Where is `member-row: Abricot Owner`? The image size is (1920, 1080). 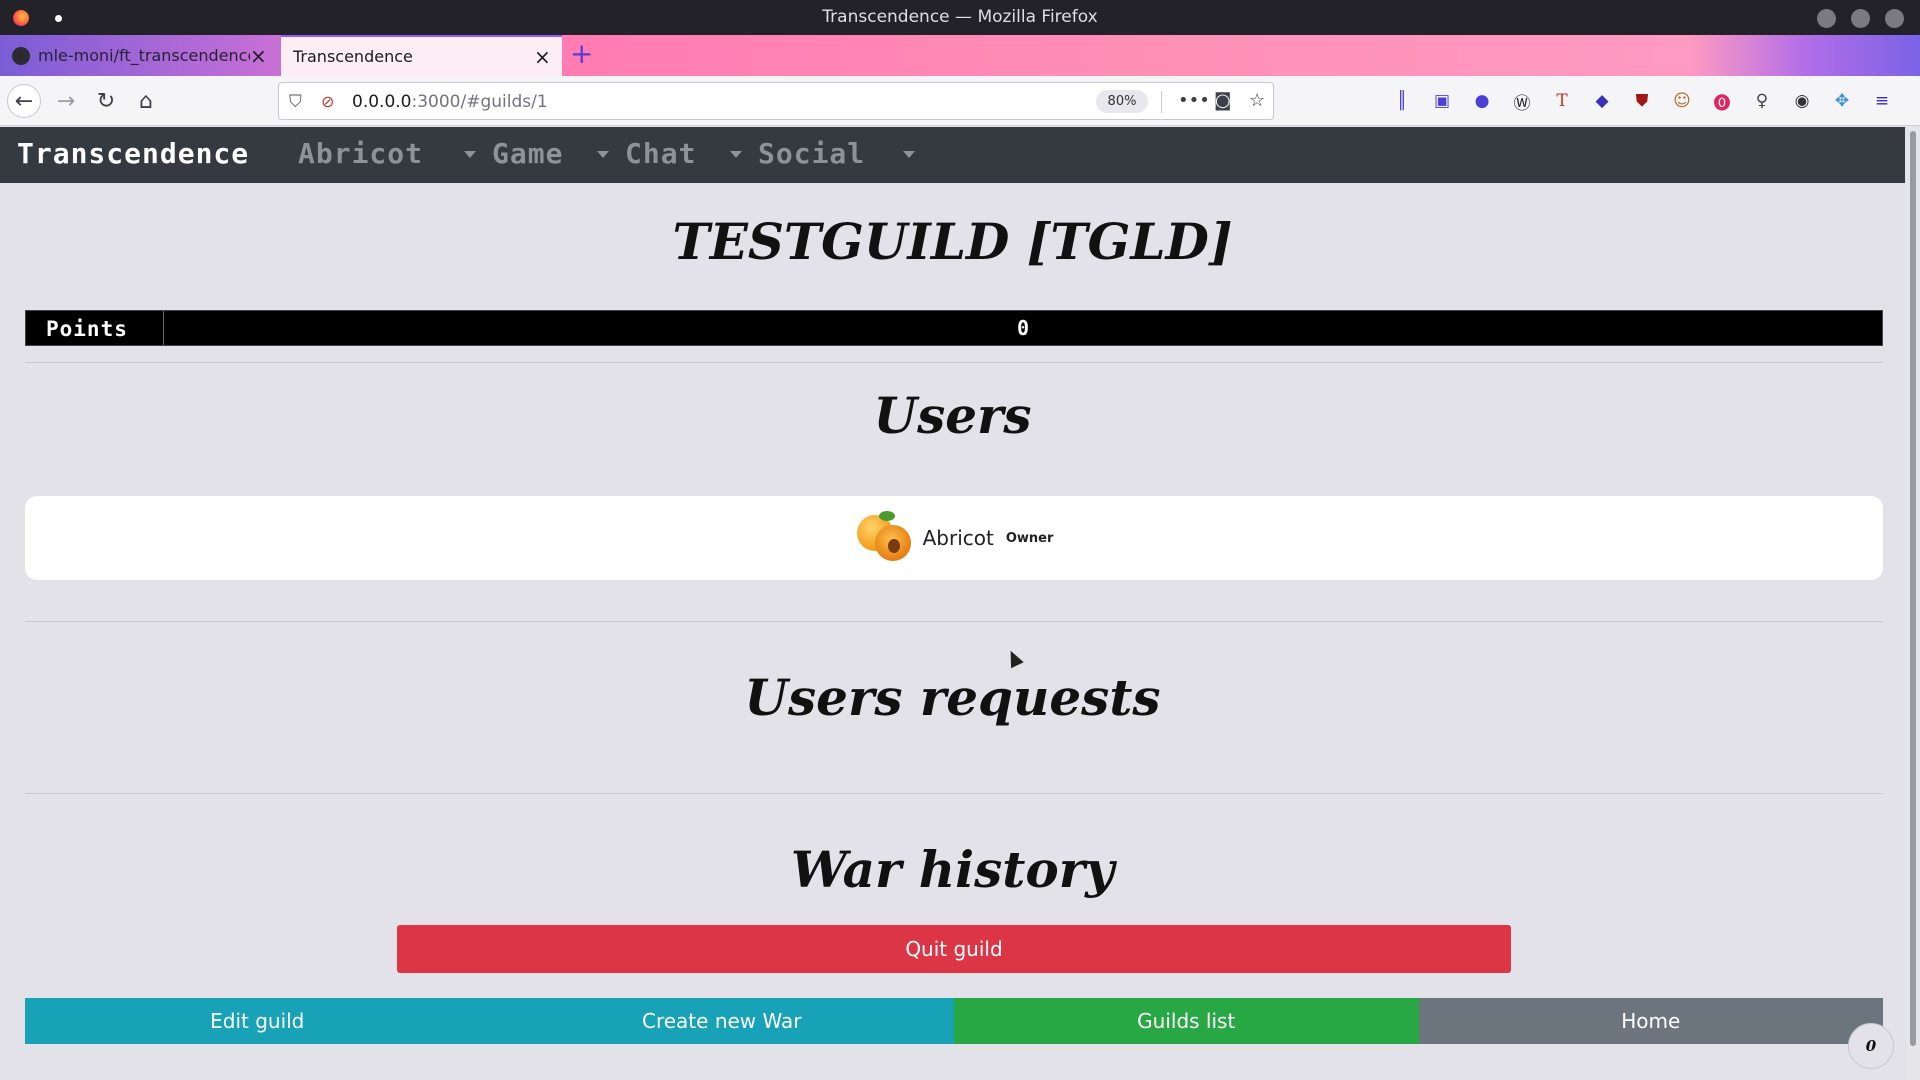
member-row: Abricot Owner is located at coordinates (954, 538).